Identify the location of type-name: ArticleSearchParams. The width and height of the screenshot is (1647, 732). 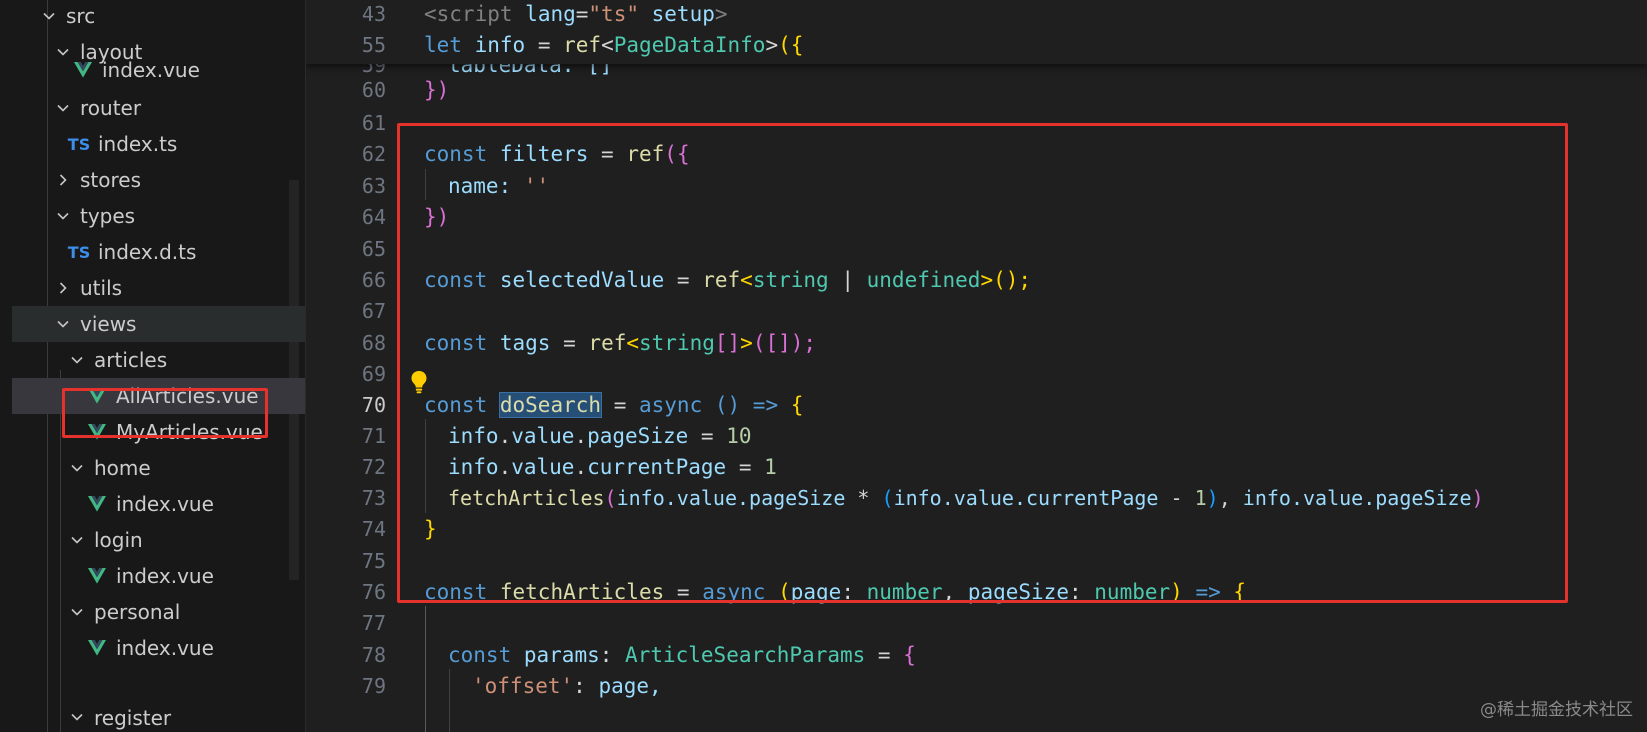
(745, 654).